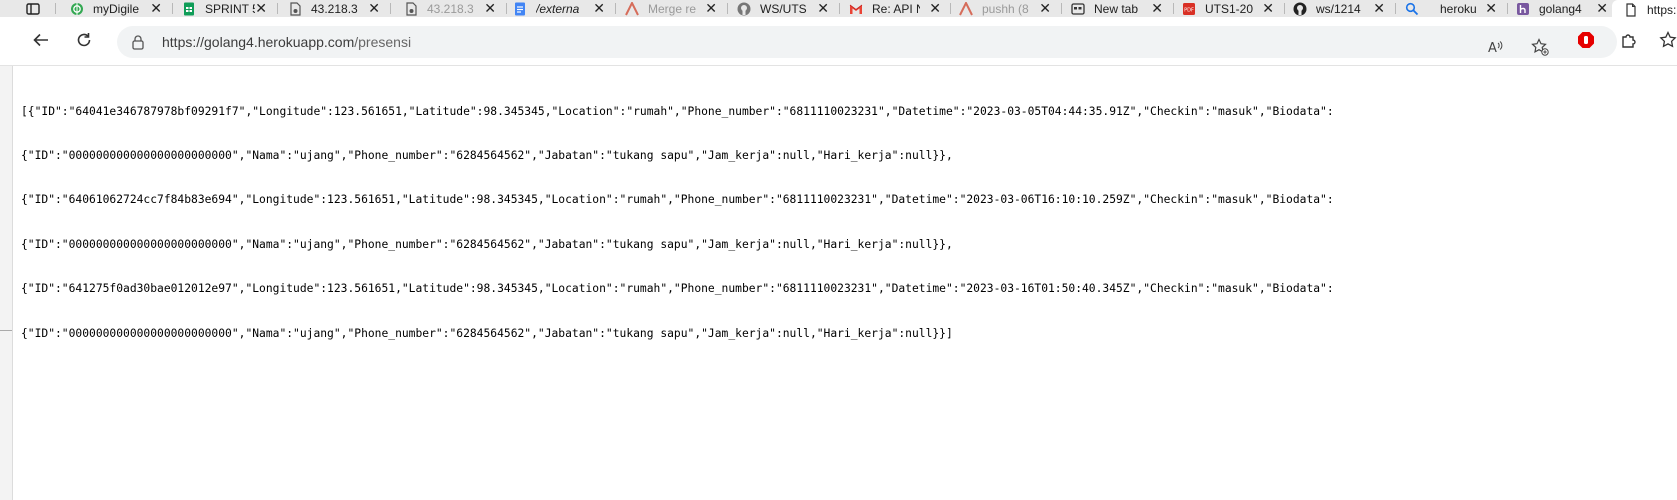 The image size is (1677, 500). I want to click on tab-item: pushh (8 ✕, so click(1009, 8).